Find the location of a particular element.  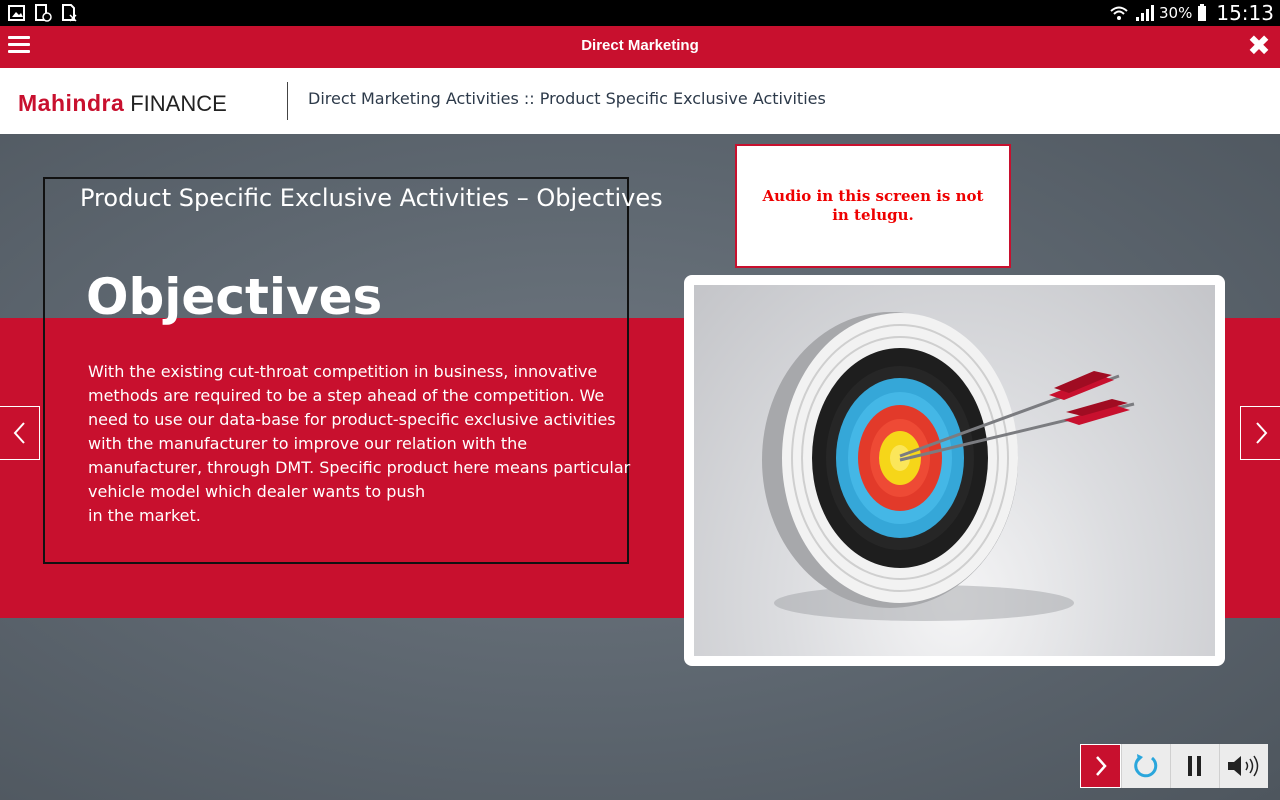

app-title: Direct Marketing is located at coordinates (640, 45).